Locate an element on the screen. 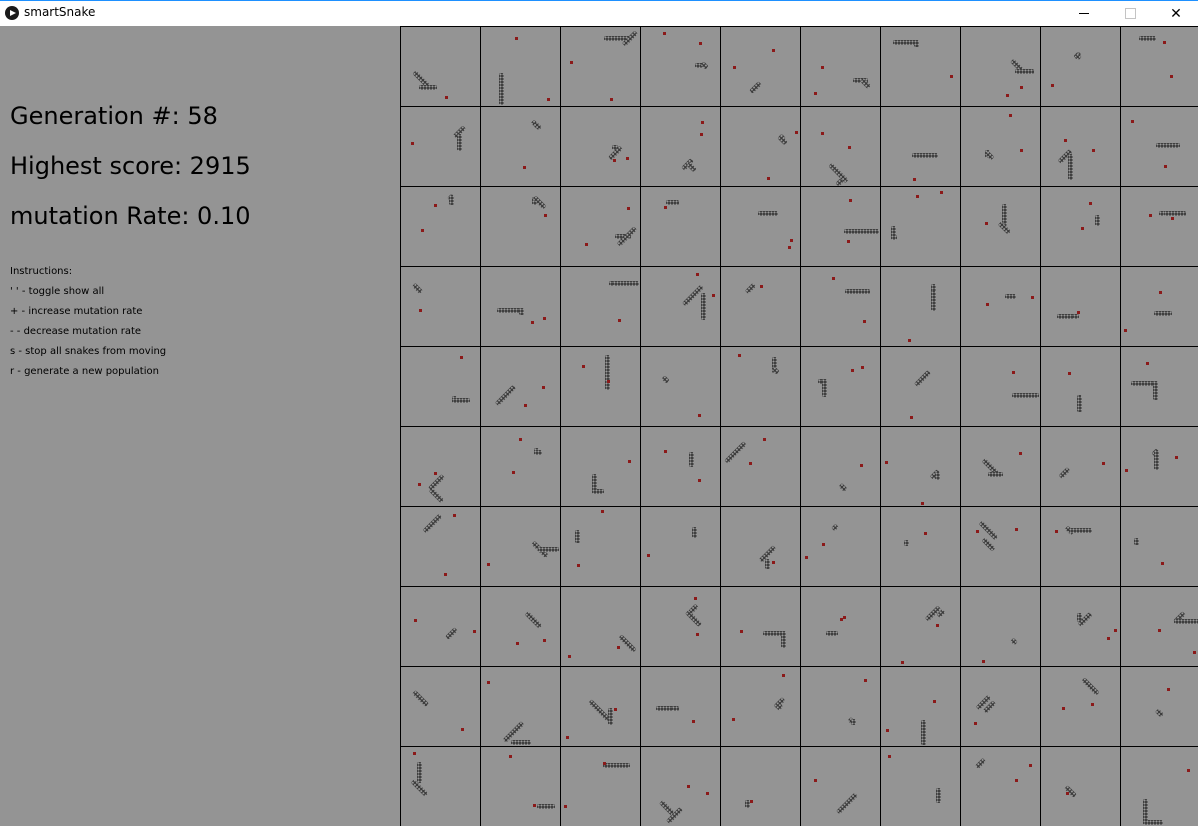 The image size is (1198, 826). instruction-item: r - generate a new population is located at coordinates (84, 371).